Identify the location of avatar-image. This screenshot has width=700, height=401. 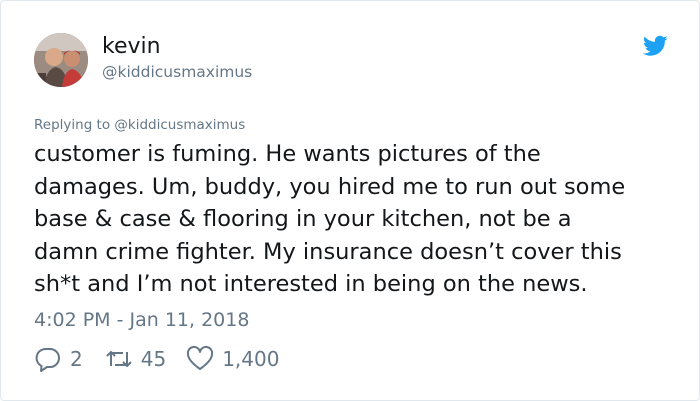
(61, 60).